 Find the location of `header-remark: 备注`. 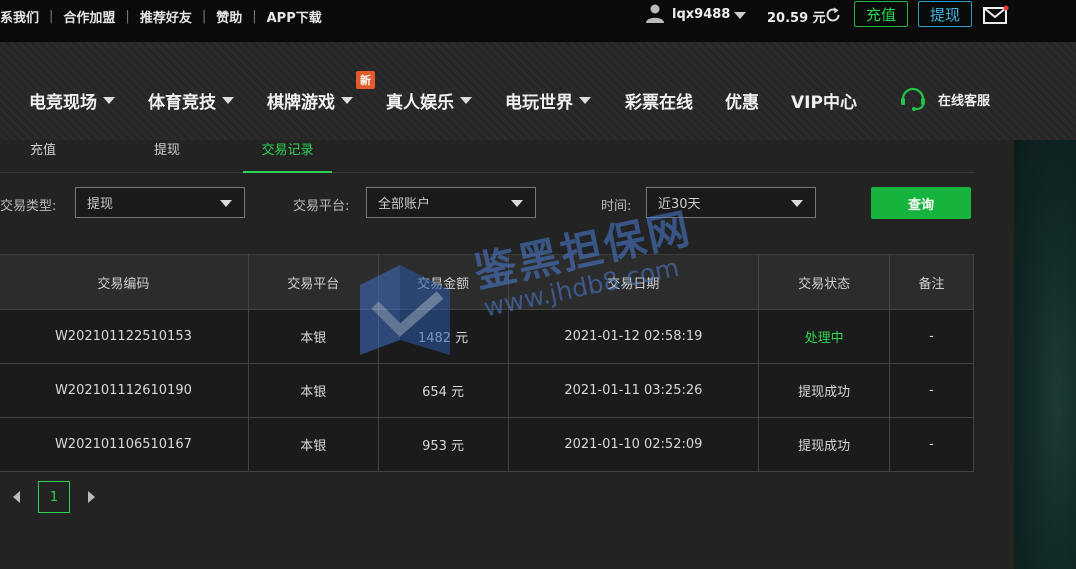

header-remark: 备注 is located at coordinates (931, 282).